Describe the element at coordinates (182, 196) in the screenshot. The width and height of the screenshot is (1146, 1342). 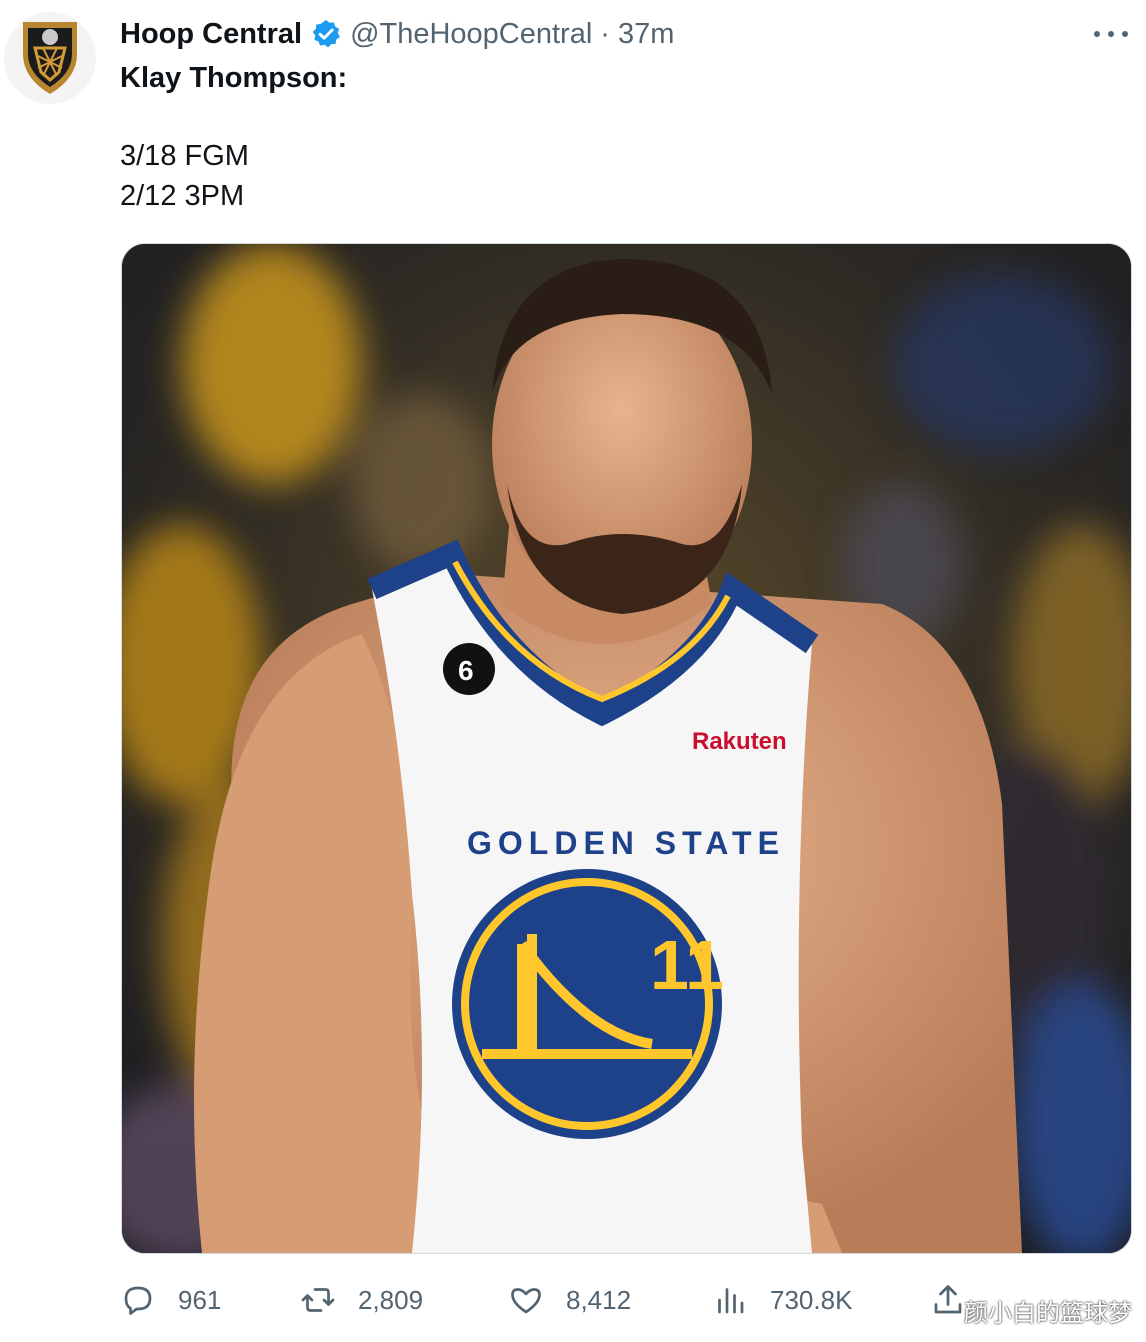
I see `tweet-line: 2/12 3PM` at that location.